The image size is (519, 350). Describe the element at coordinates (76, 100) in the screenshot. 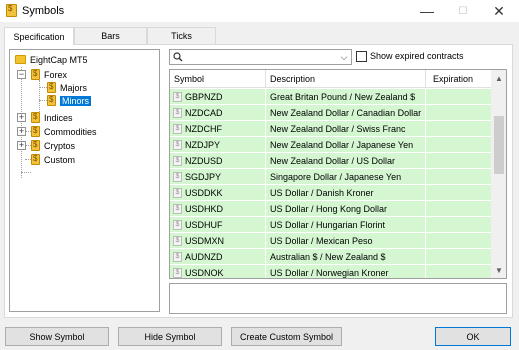

I see `tree-item-label: Minors` at that location.